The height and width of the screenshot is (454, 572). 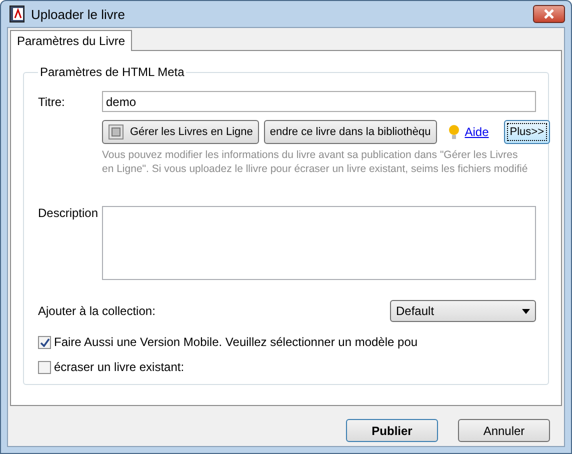 What do you see at coordinates (97, 311) in the screenshot?
I see `field-label: Ajouter à la collection:` at bounding box center [97, 311].